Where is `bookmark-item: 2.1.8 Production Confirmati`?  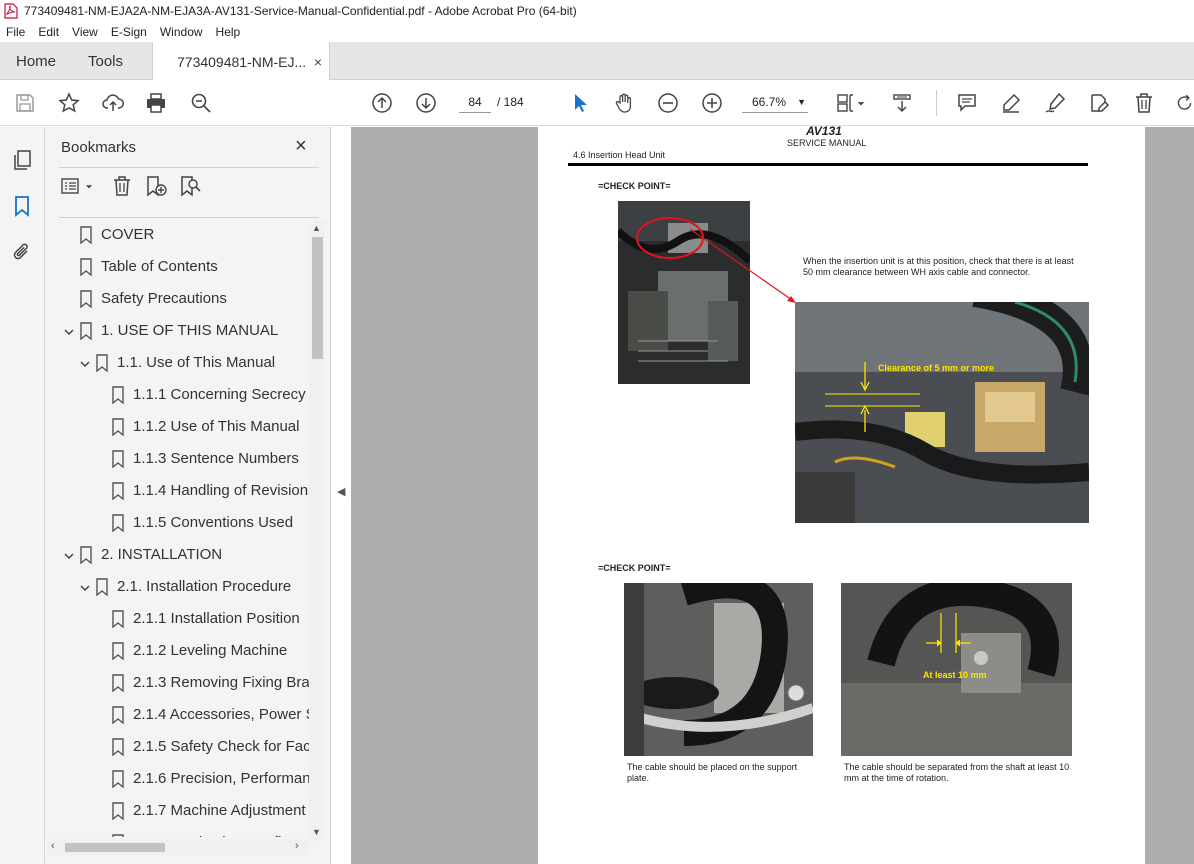
bookmark-item: 2.1.8 Production Confirmati is located at coordinates (177, 832).